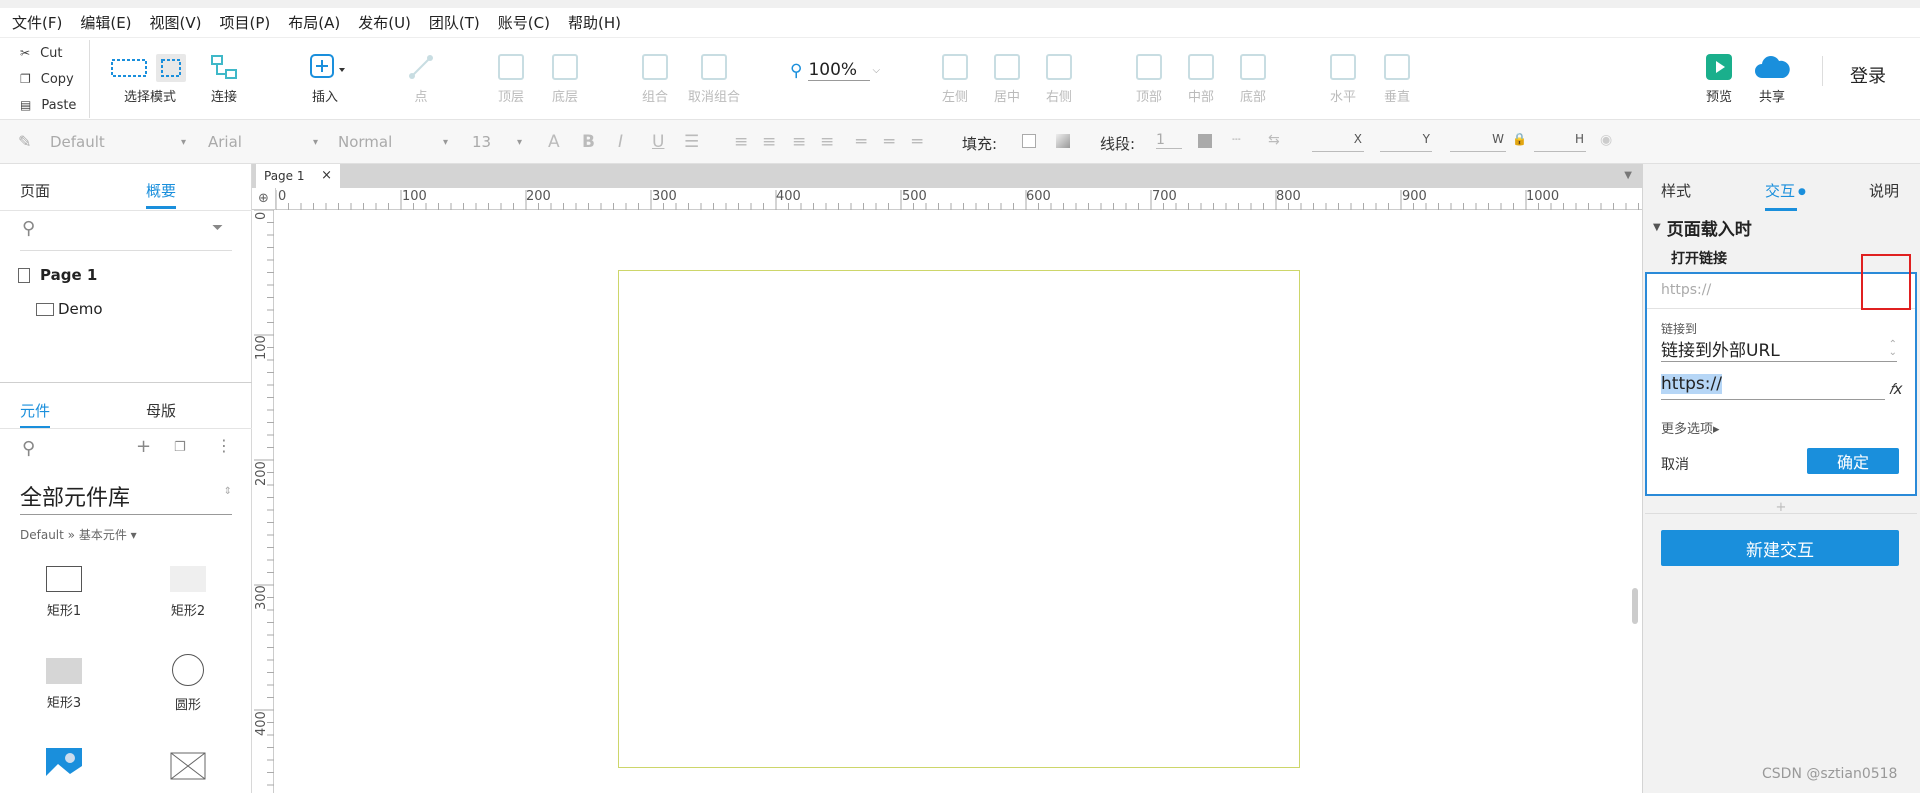  Describe the element at coordinates (1059, 79) in the screenshot. I see `align-right-button: 右侧` at that location.